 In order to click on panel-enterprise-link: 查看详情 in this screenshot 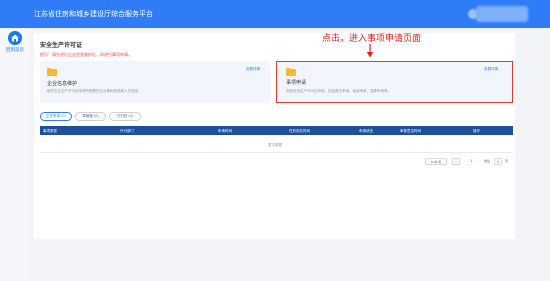, I will do `click(253, 69)`.